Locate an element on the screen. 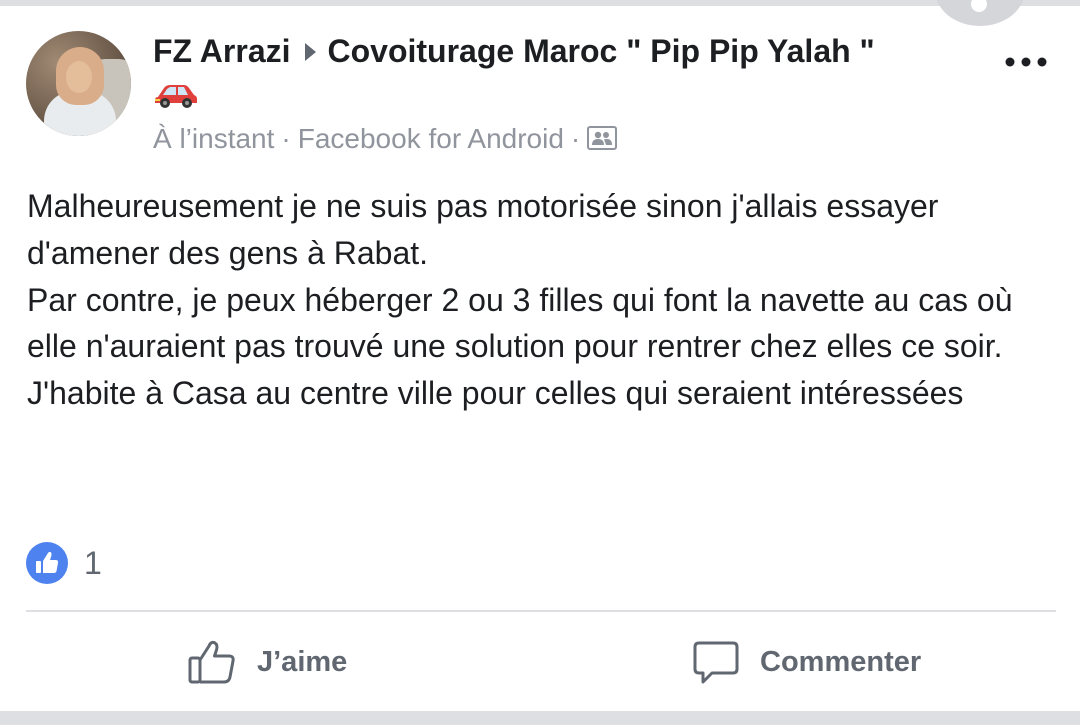 Image resolution: width=1080 pixels, height=725 pixels. comment-bubble-icon is located at coordinates (716, 662).